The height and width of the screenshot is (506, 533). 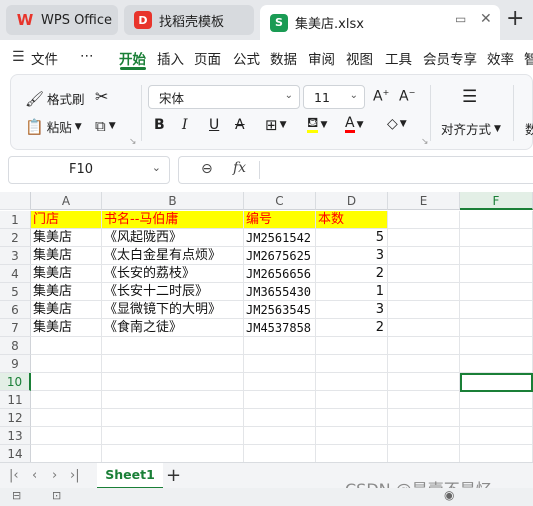 I want to click on cell-a12, so click(x=66, y=418).